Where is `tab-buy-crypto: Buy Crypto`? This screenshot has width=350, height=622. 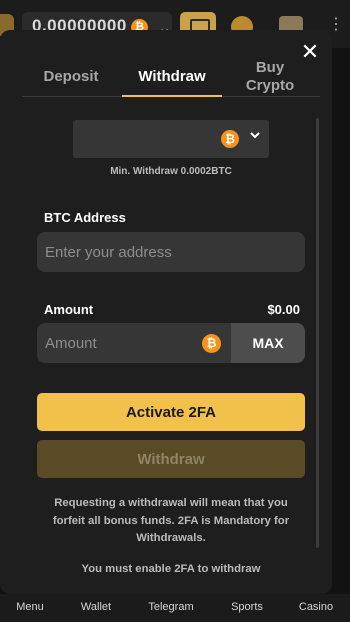
tab-buy-crypto: Buy Crypto is located at coordinates (270, 75).